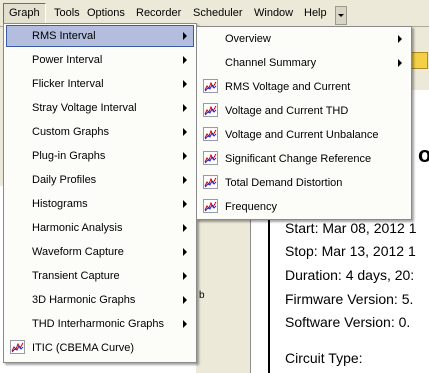 This screenshot has height=373, width=429. I want to click on menu-recorder-label: Recorder, so click(159, 13).